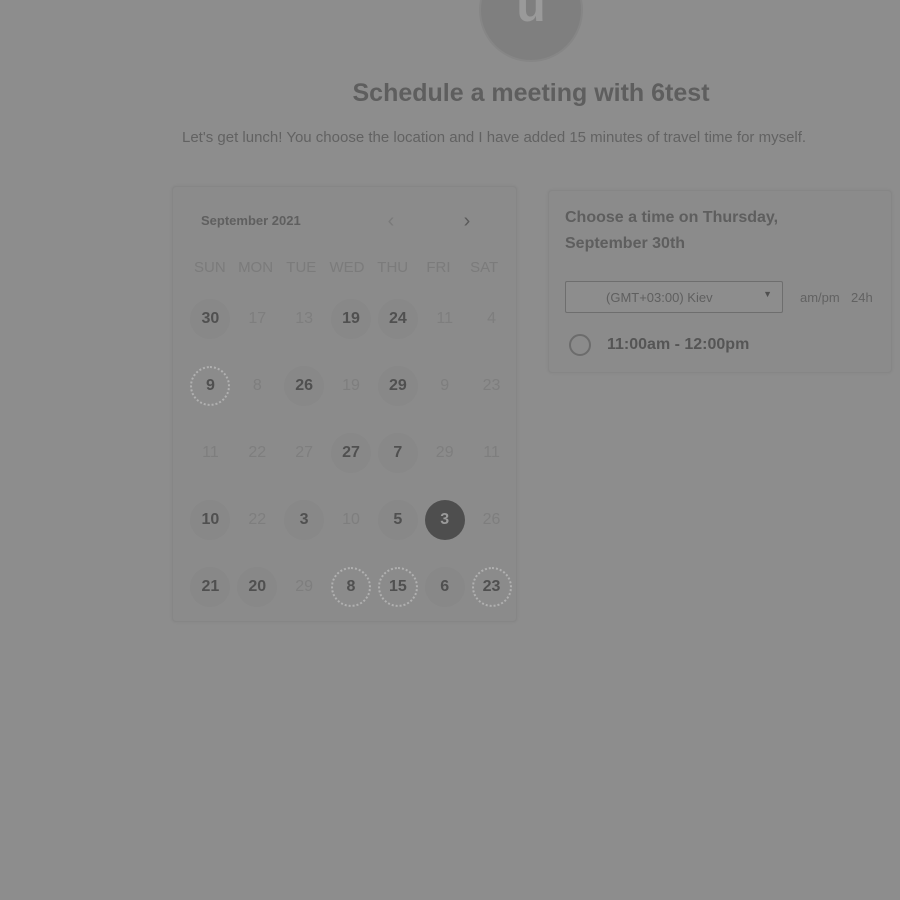 The image size is (900, 900). I want to click on weekday-label: TUE, so click(301, 267).